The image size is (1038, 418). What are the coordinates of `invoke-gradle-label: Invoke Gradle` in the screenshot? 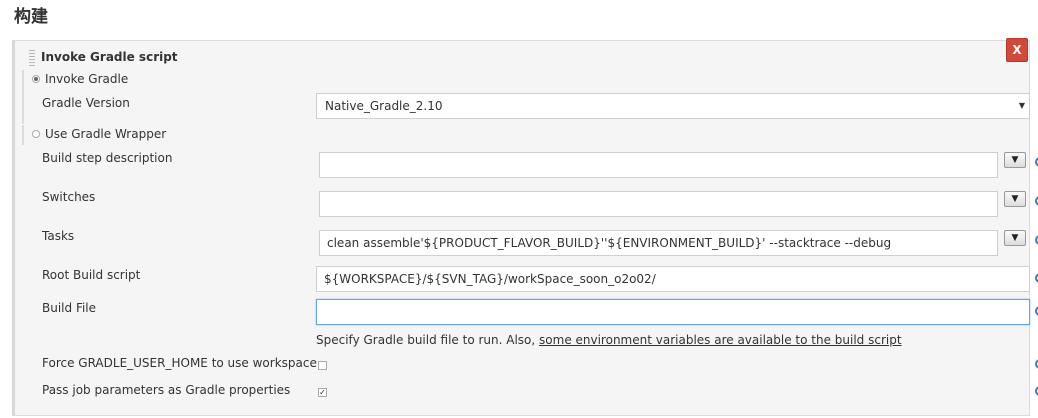 It's located at (87, 79).